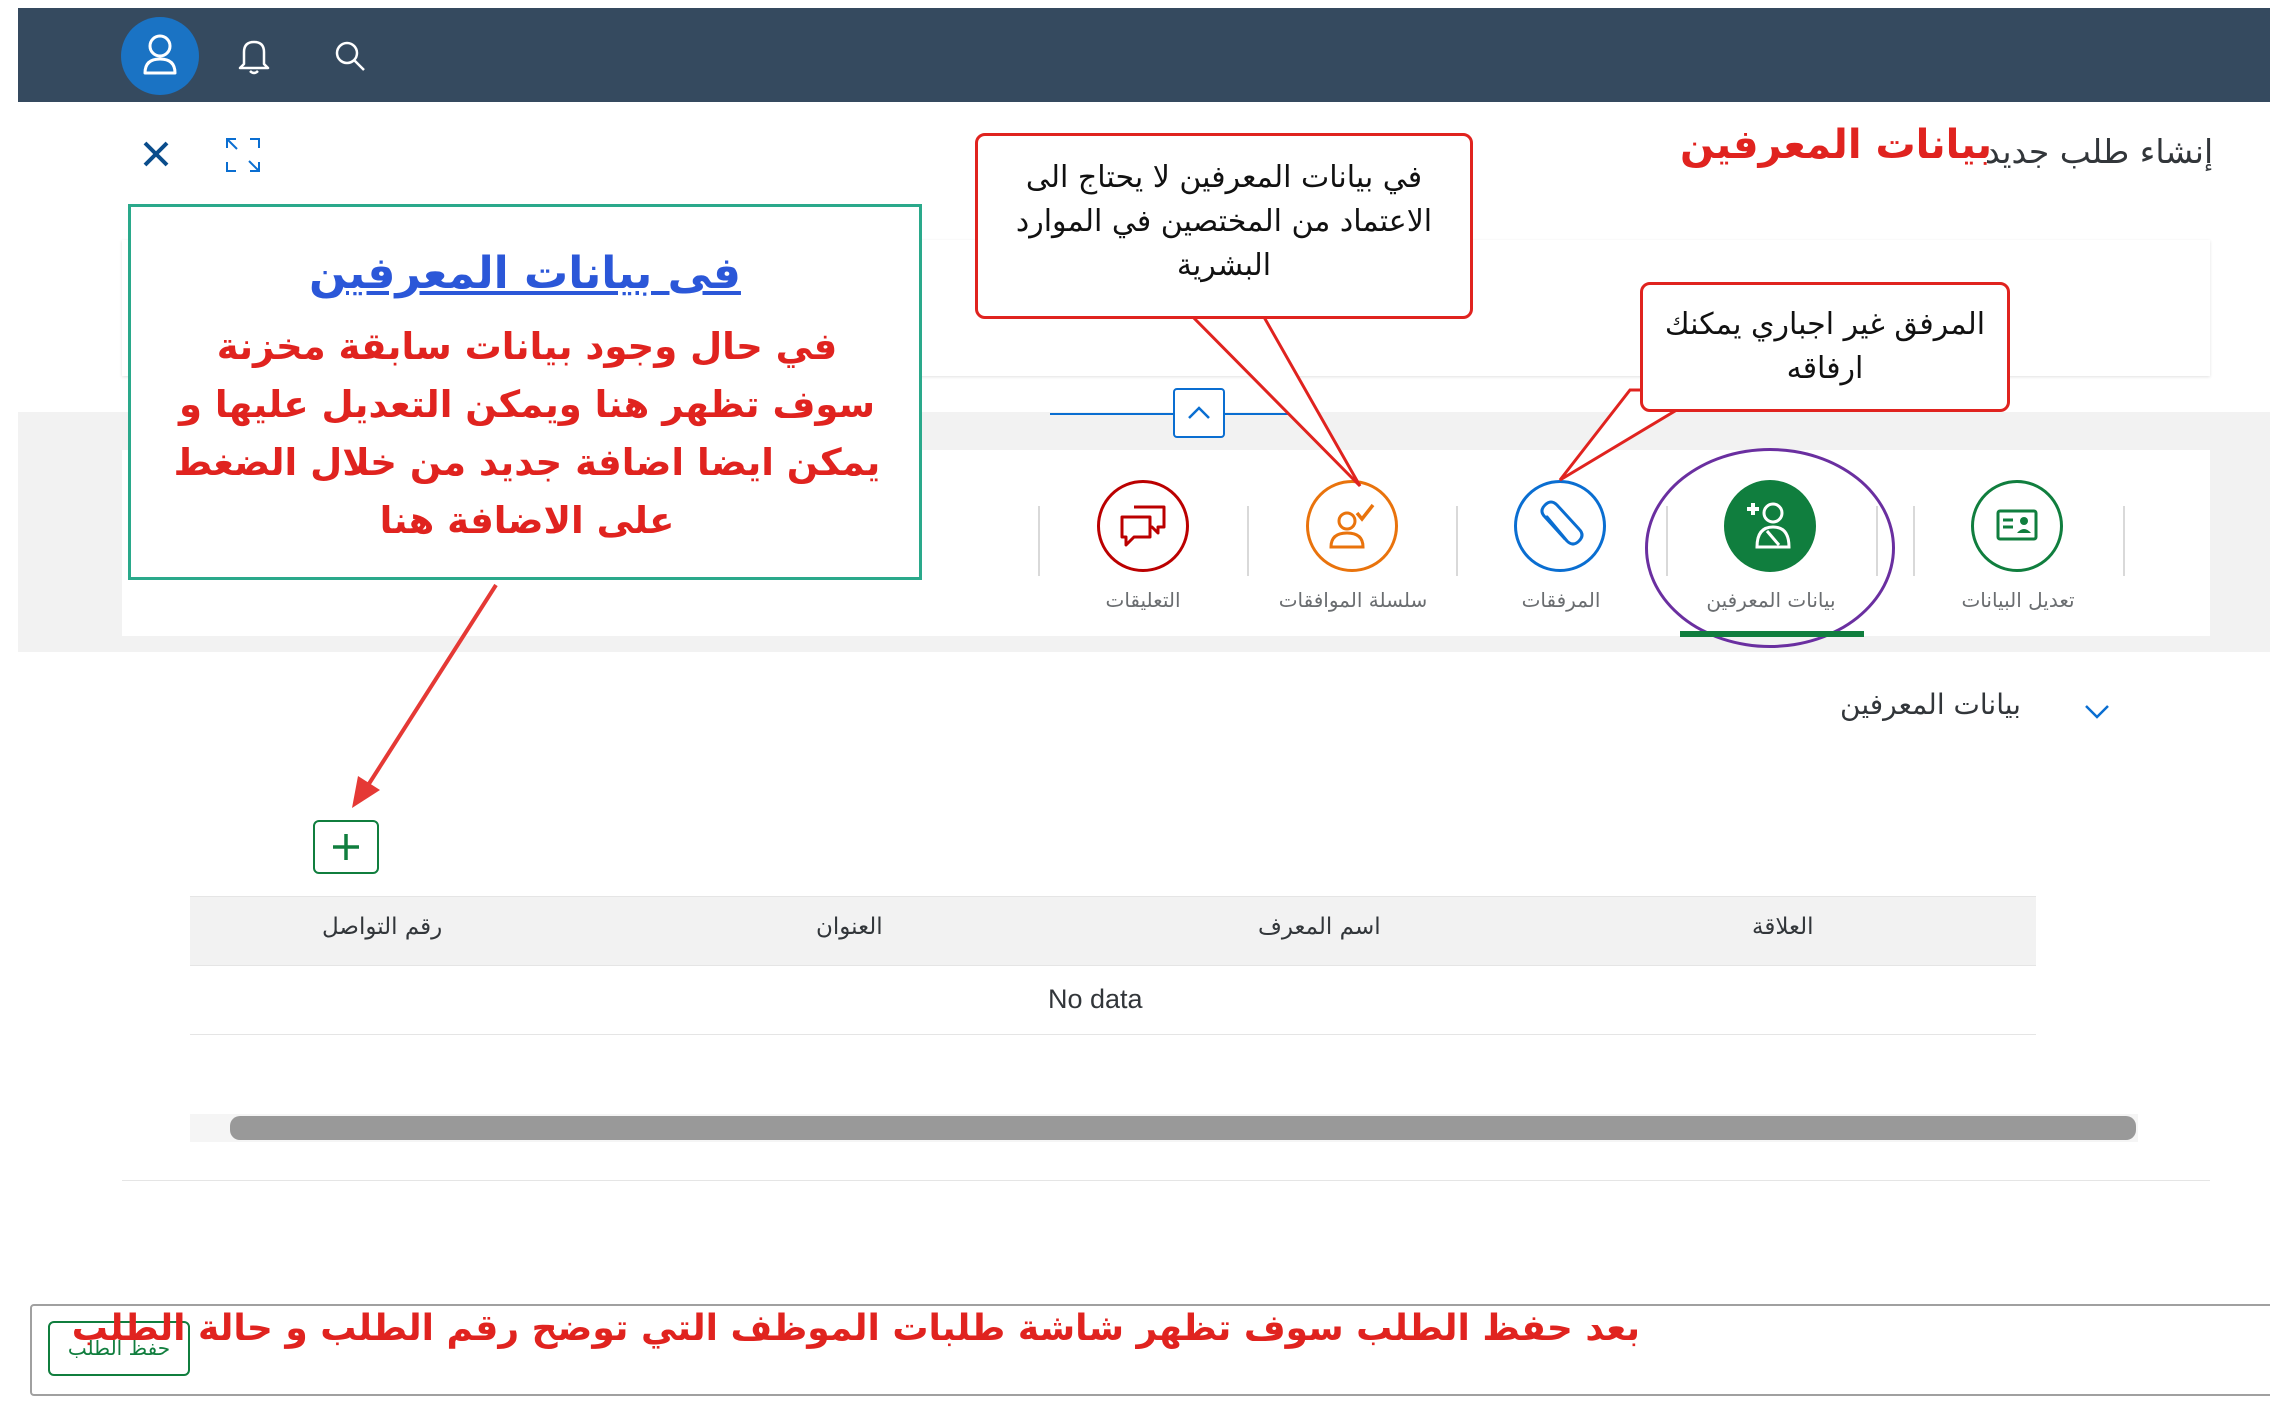 This screenshot has height=1407, width=2270. I want to click on callout-pointer, so click(1272, 398).